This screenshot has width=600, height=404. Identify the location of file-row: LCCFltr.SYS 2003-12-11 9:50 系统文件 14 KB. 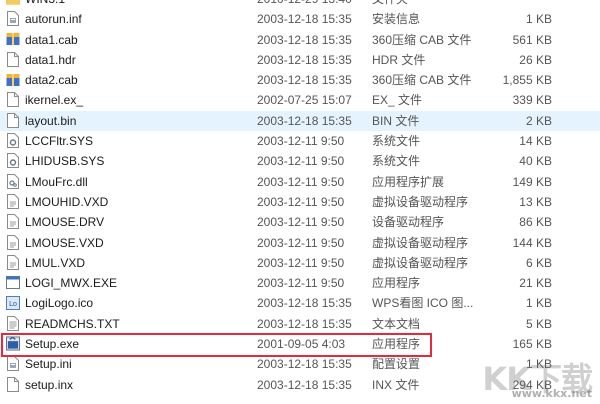
(300, 141).